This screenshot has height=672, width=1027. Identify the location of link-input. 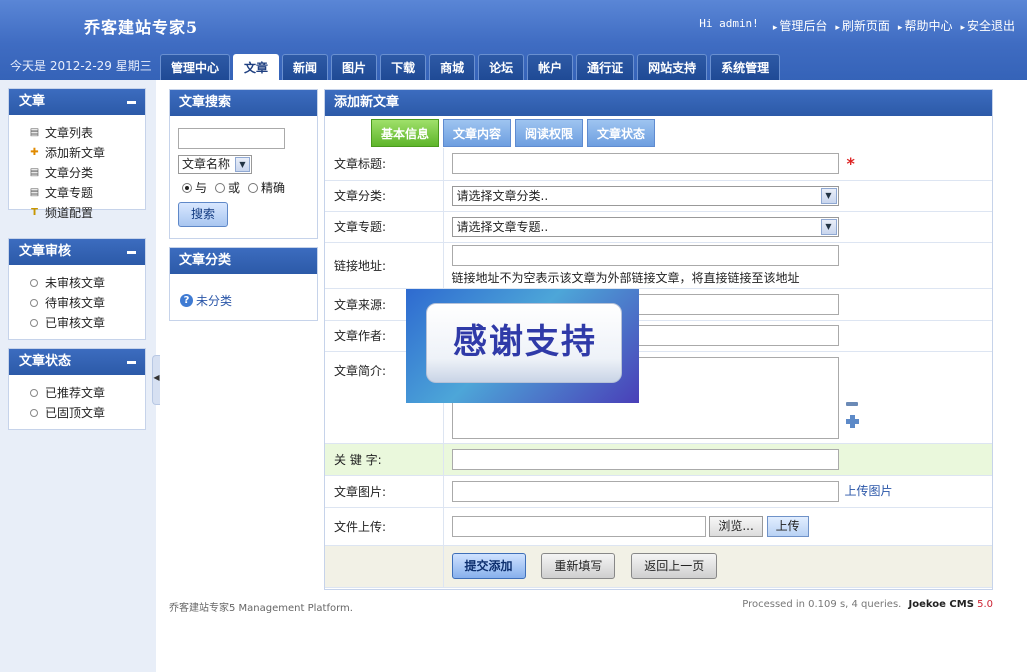
(645, 255).